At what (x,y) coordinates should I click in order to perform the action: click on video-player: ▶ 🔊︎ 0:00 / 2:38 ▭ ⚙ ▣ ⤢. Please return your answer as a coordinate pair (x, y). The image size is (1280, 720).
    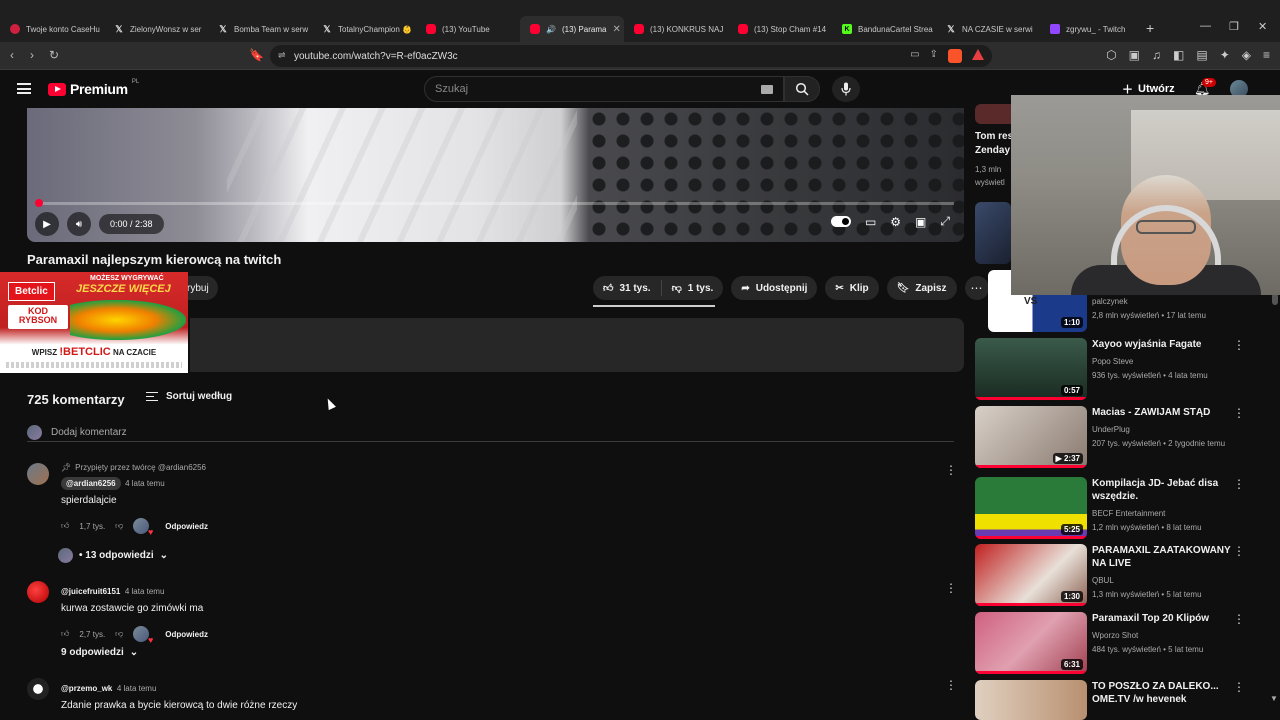
    Looking at the image, I should click on (495, 175).